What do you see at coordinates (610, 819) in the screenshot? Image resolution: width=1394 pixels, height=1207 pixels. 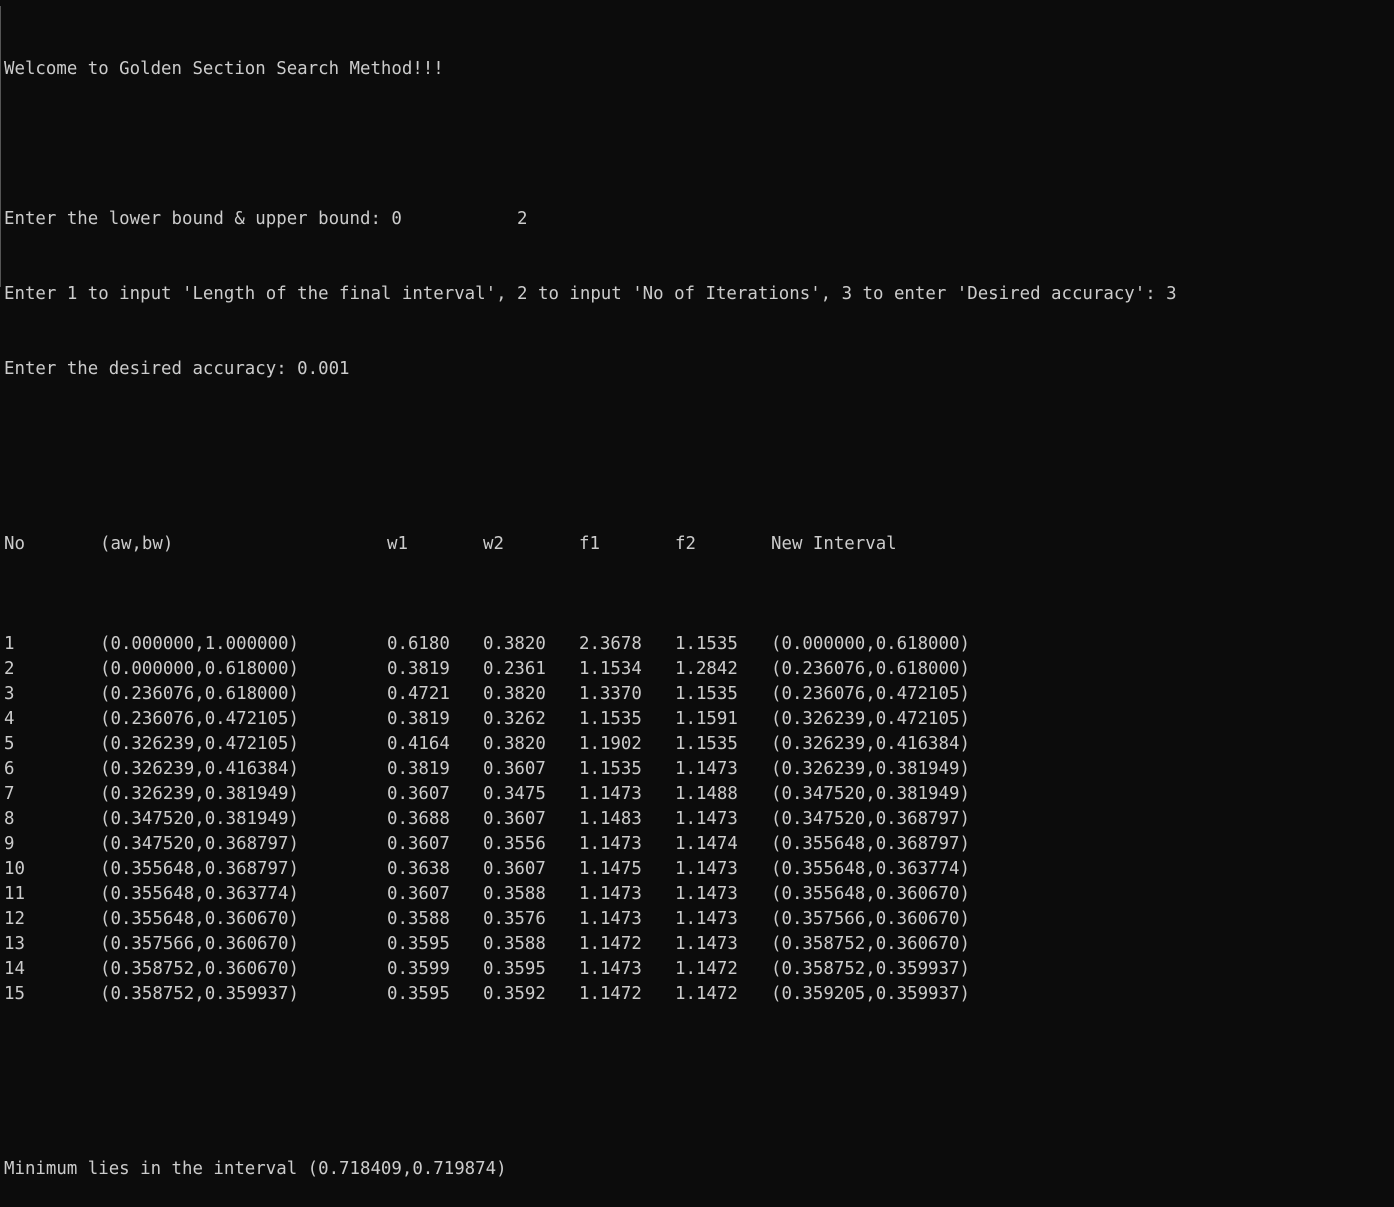 I see `f1-value: 1.1483` at bounding box center [610, 819].